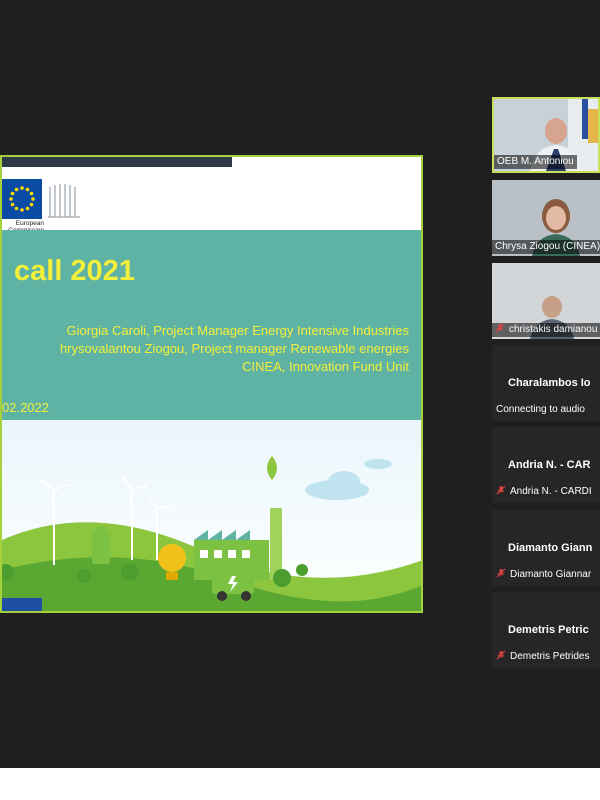 The image size is (600, 800). Describe the element at coordinates (549, 383) in the screenshot. I see `participant-display-name: Charalambos Io` at that location.